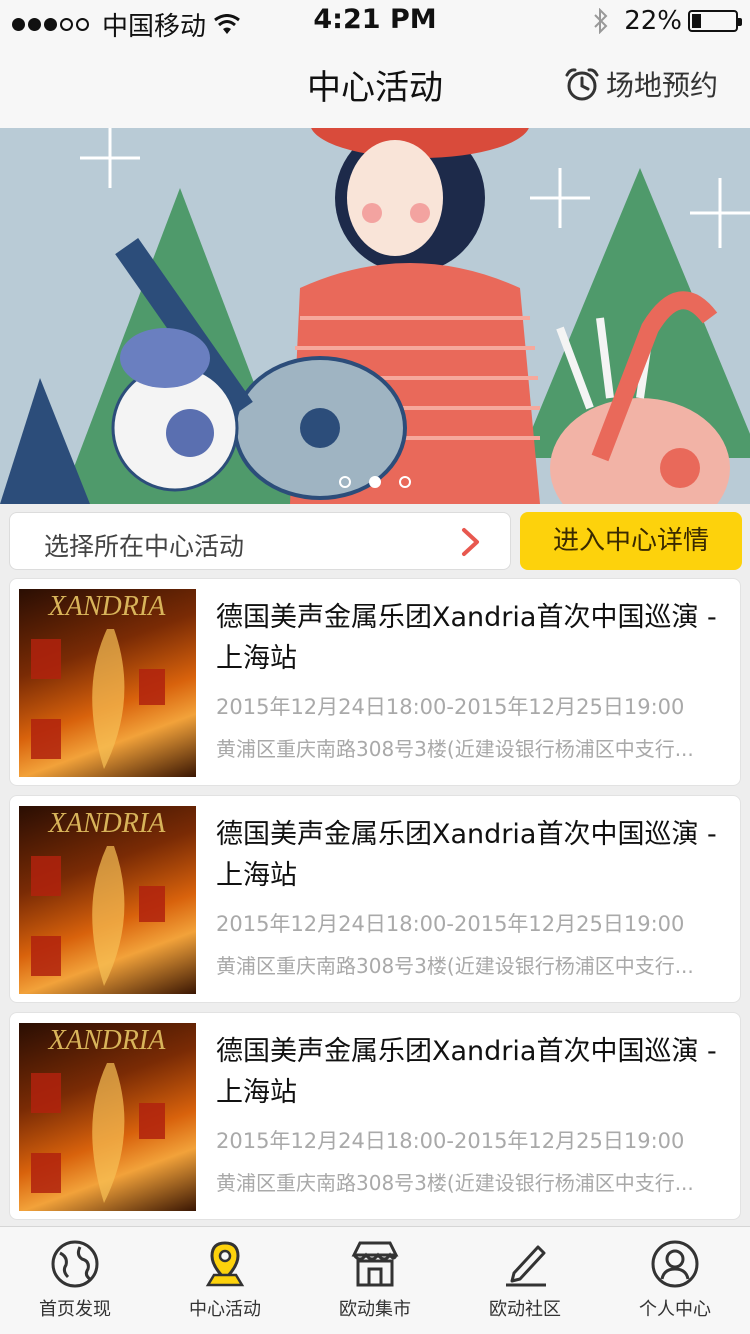 The height and width of the screenshot is (1334, 750). I want to click on battery-icon, so click(715, 21).